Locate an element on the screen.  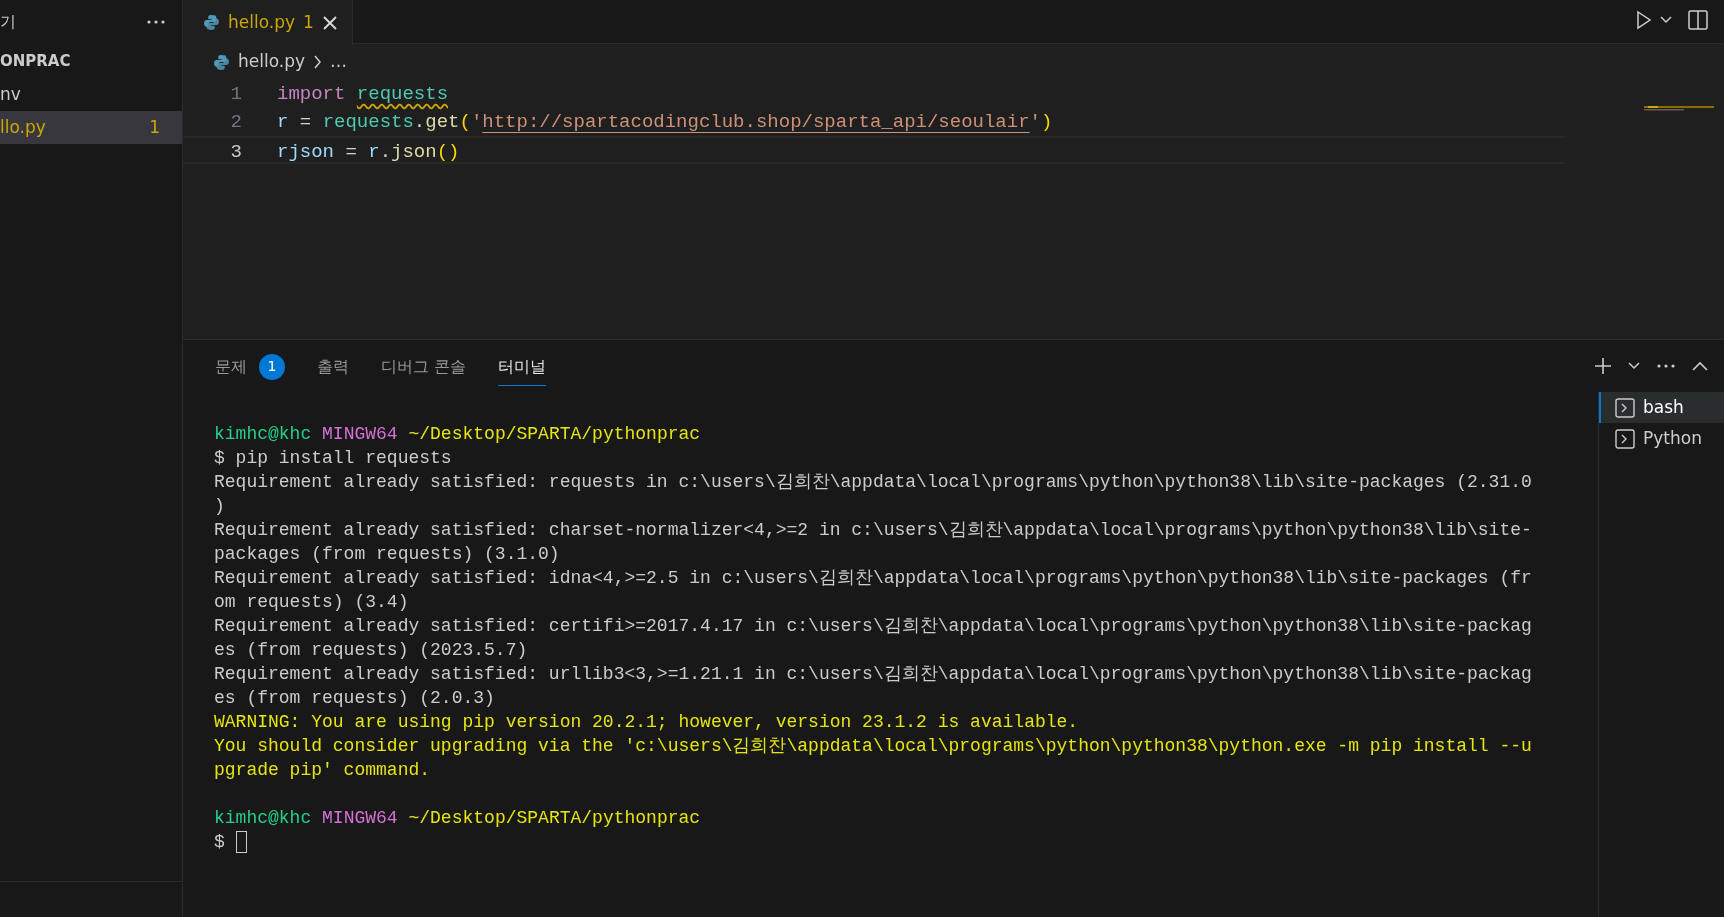
minimap is located at coordinates (1679, 108).